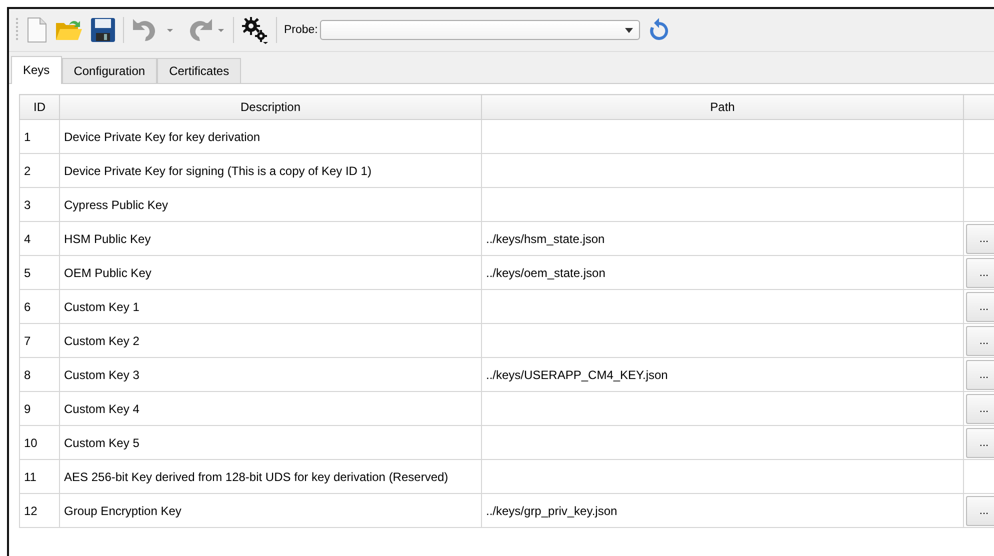 The height and width of the screenshot is (556, 994). Describe the element at coordinates (271, 205) in the screenshot. I see `table-cell: Cypress Public Key` at that location.